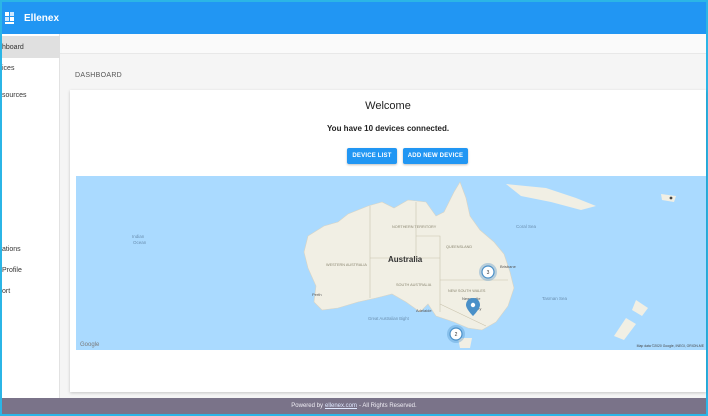 The image size is (708, 416). Describe the element at coordinates (526, 226) in the screenshot. I see `label-coral-sea: Coral Sea` at that location.